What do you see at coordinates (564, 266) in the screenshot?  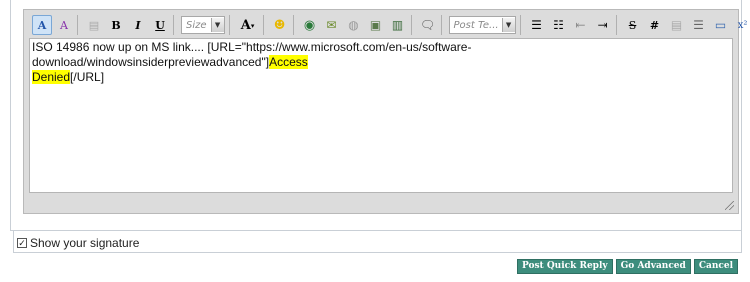 I see `post-quick-reply-button: Post Quick Reply` at bounding box center [564, 266].